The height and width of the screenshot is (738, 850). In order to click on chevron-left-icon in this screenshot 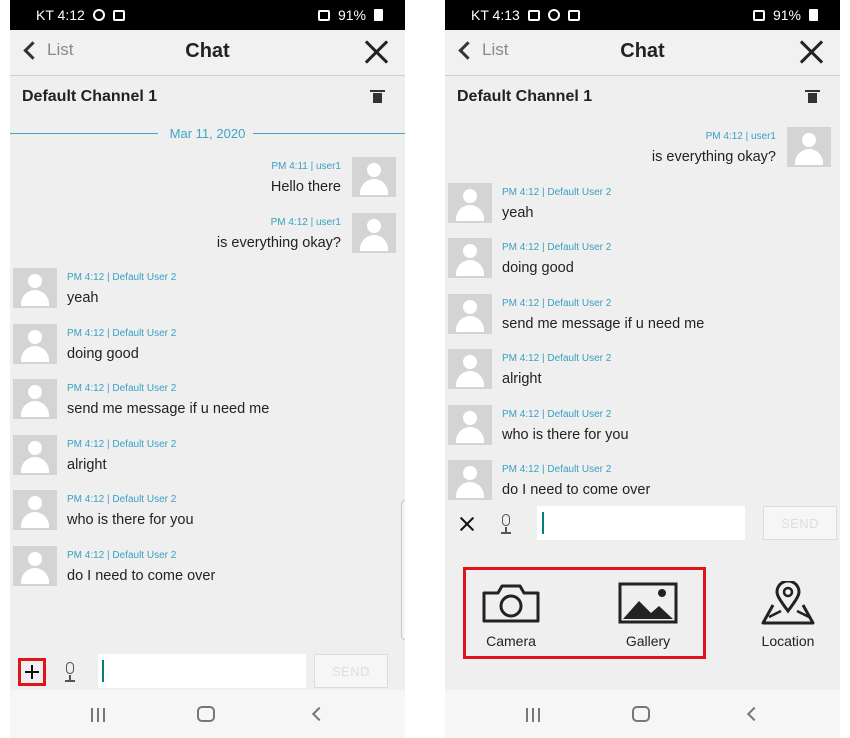, I will do `click(467, 50)`.